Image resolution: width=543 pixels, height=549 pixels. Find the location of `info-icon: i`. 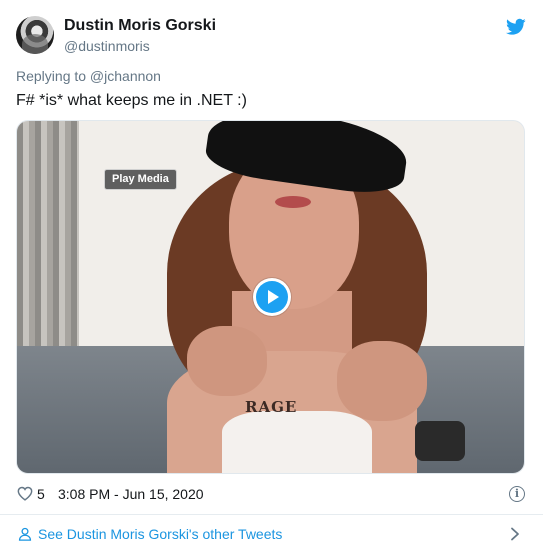

info-icon: i is located at coordinates (517, 494).